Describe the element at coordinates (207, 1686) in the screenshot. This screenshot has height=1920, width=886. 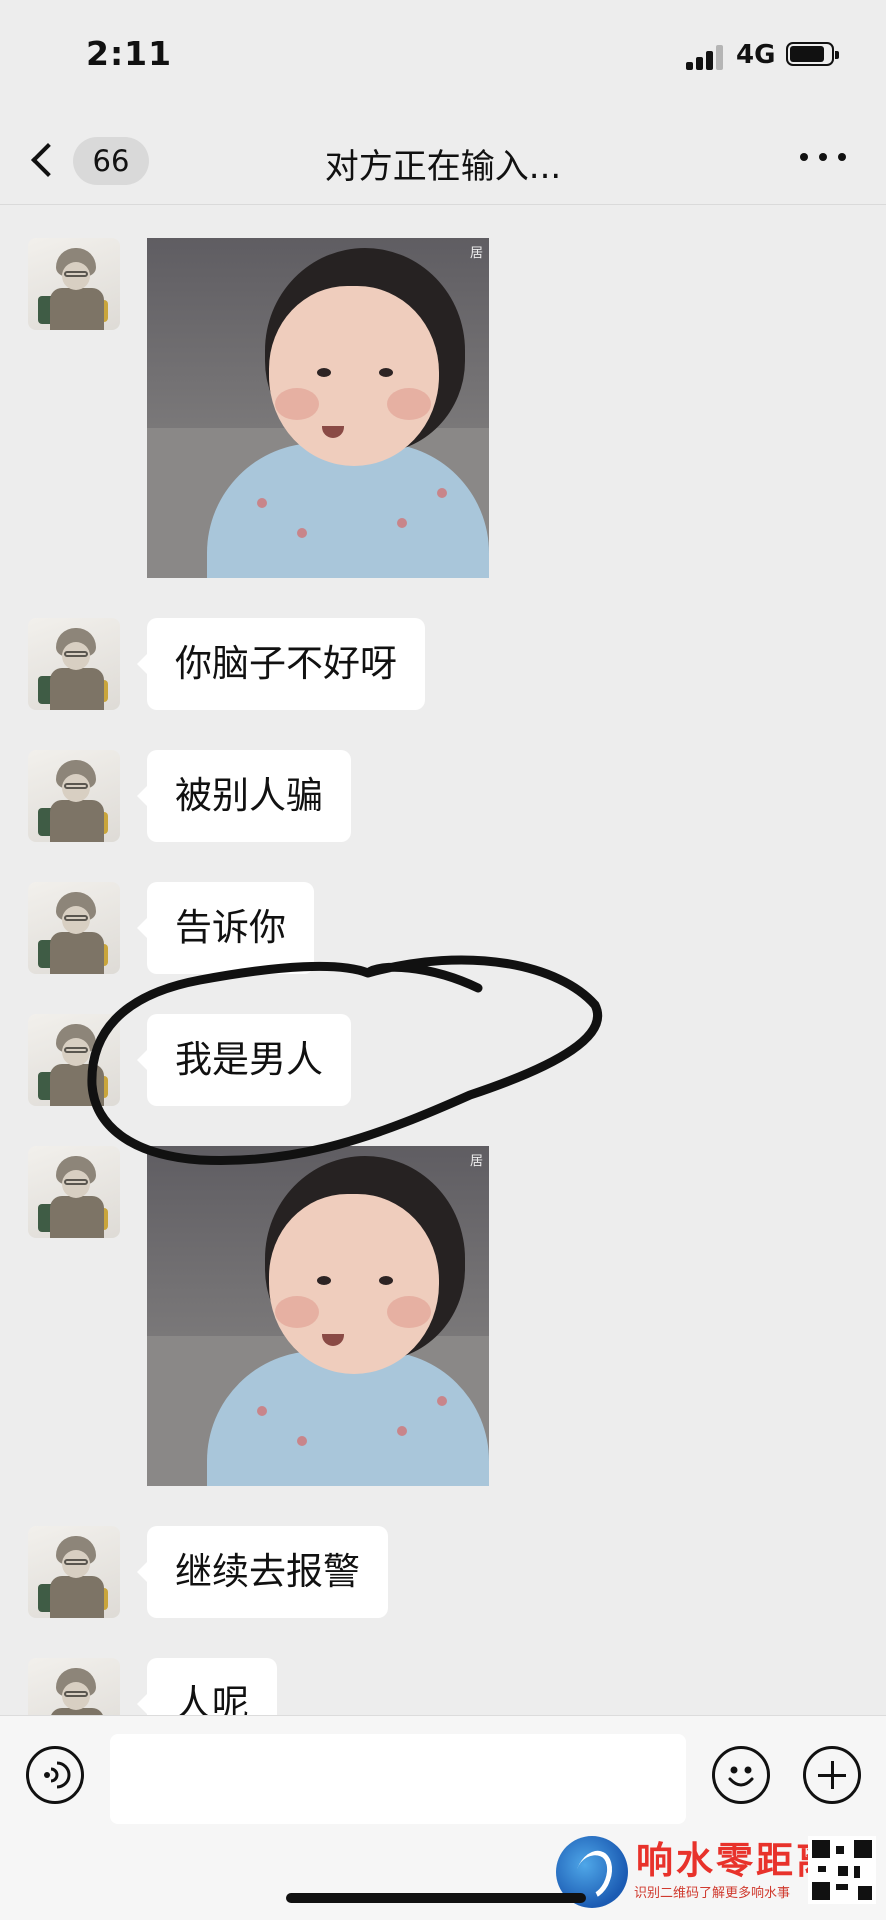
I see `text-message-bubble: 人呢` at that location.